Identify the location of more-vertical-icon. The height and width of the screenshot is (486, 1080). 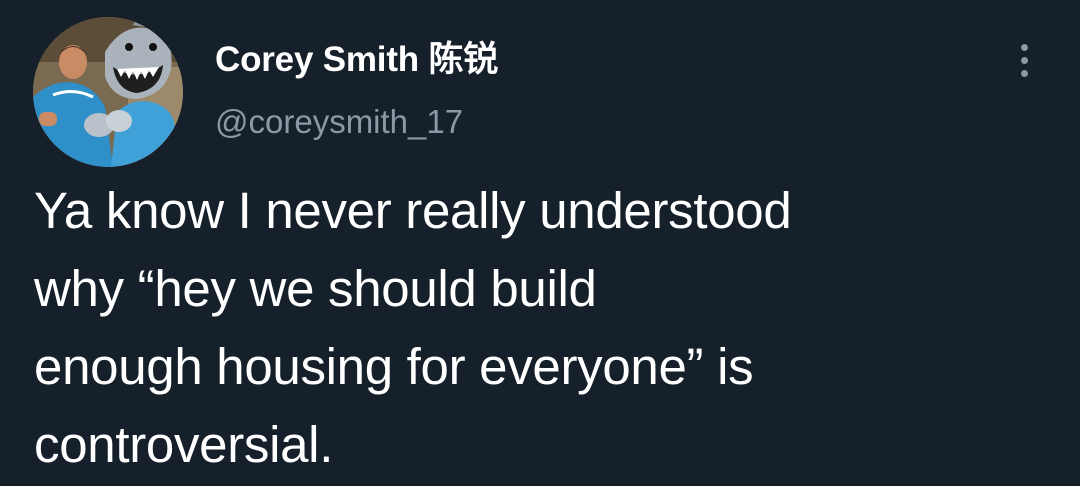
(1024, 60).